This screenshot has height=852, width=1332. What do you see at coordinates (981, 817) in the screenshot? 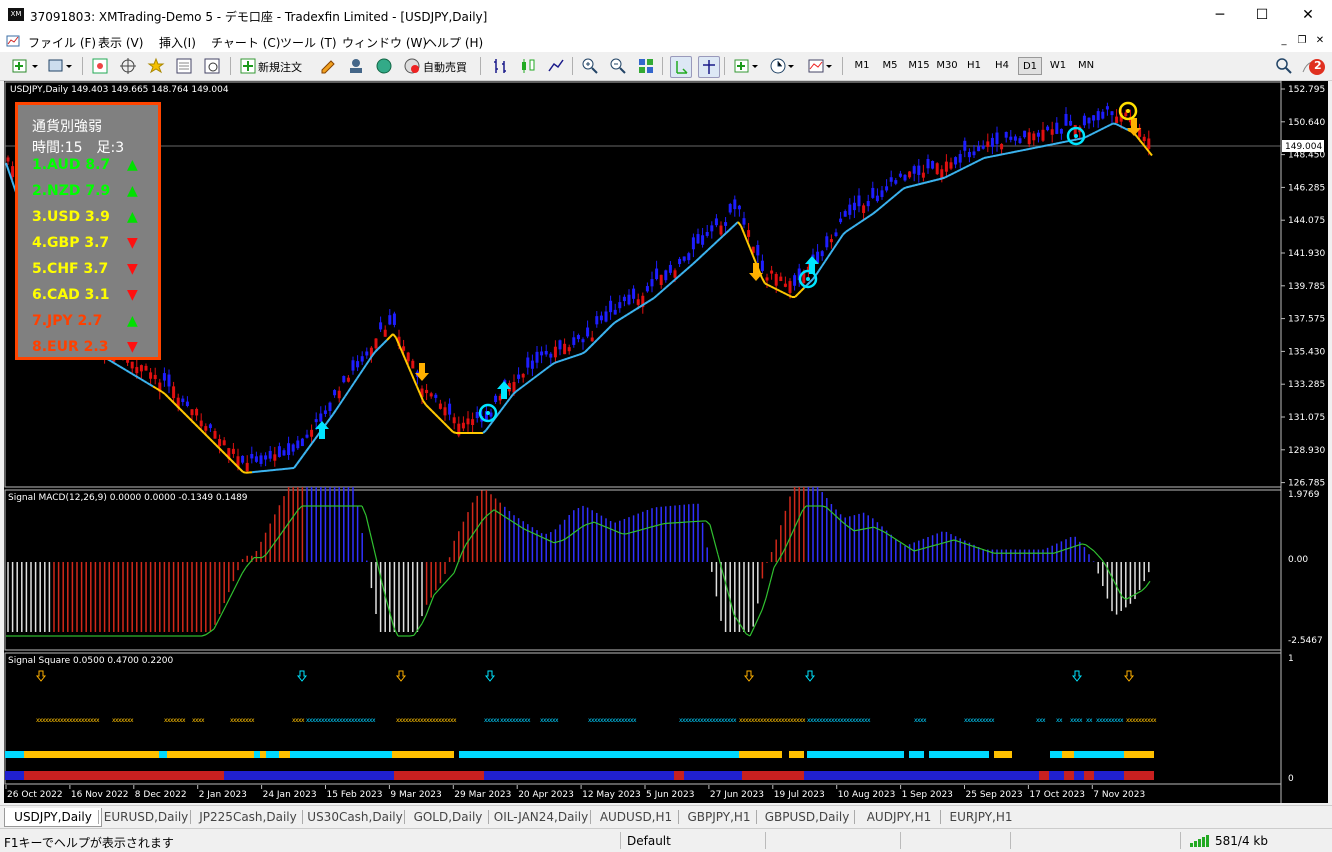
I see `tab-eurjpy-h1: EURJPY,H1` at bounding box center [981, 817].